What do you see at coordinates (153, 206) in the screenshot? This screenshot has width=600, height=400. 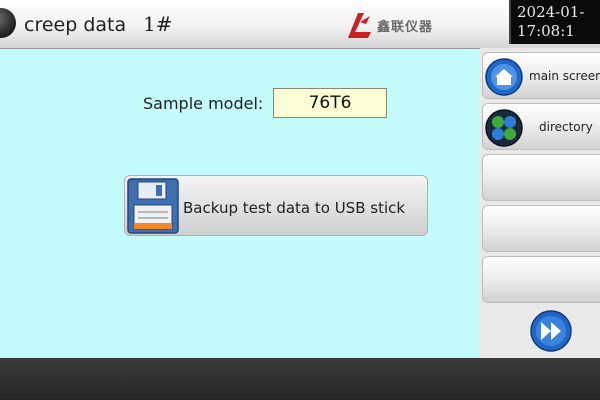 I see `floppy-disk-icon` at bounding box center [153, 206].